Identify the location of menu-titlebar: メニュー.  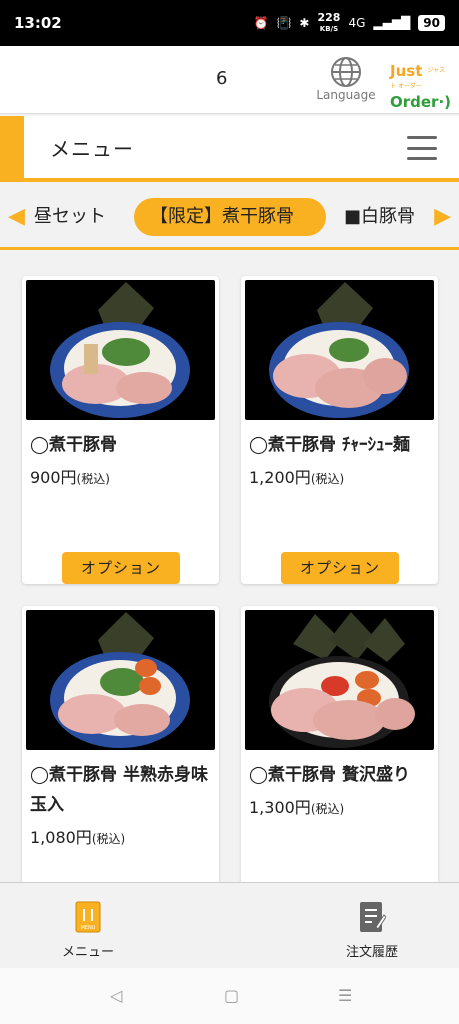
(229, 149).